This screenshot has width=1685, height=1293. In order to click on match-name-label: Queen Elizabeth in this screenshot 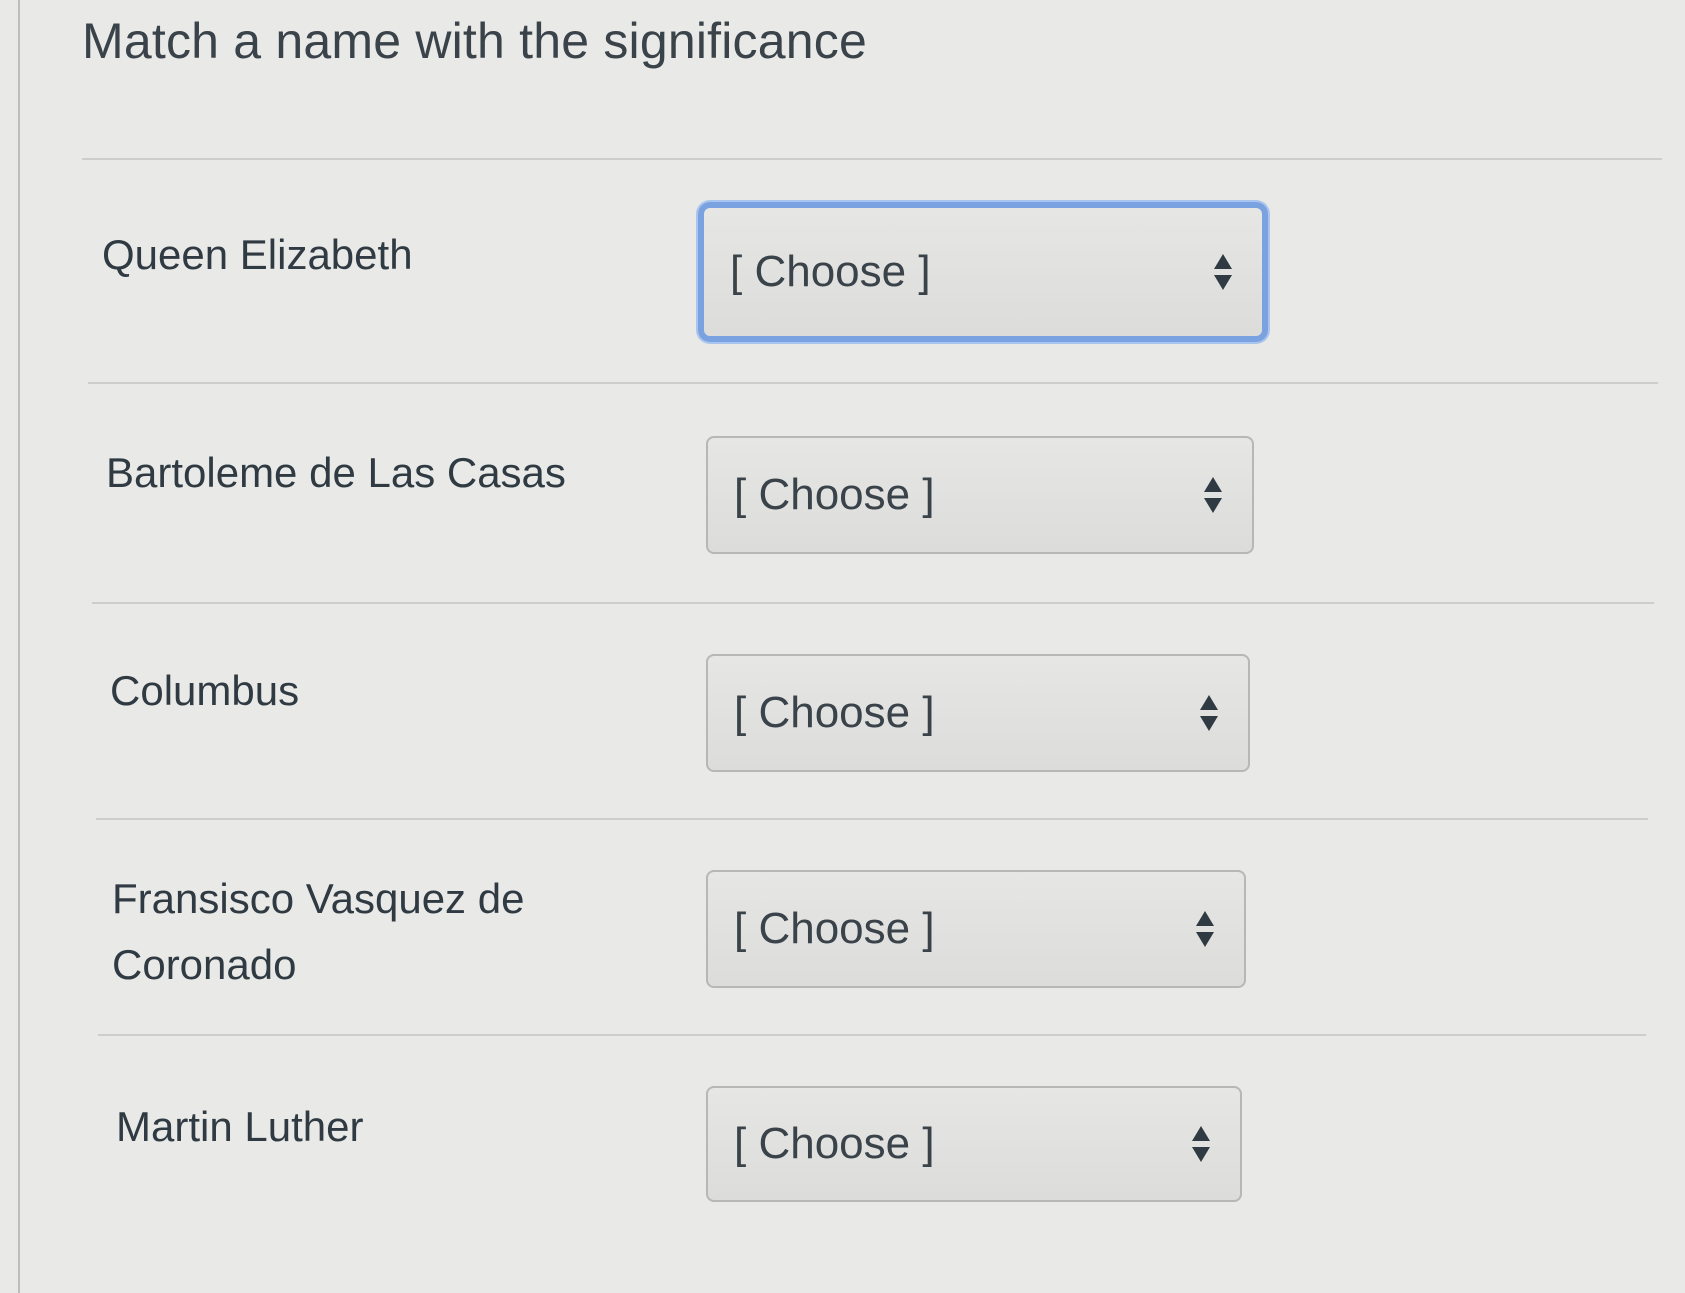, I will do `click(257, 254)`.